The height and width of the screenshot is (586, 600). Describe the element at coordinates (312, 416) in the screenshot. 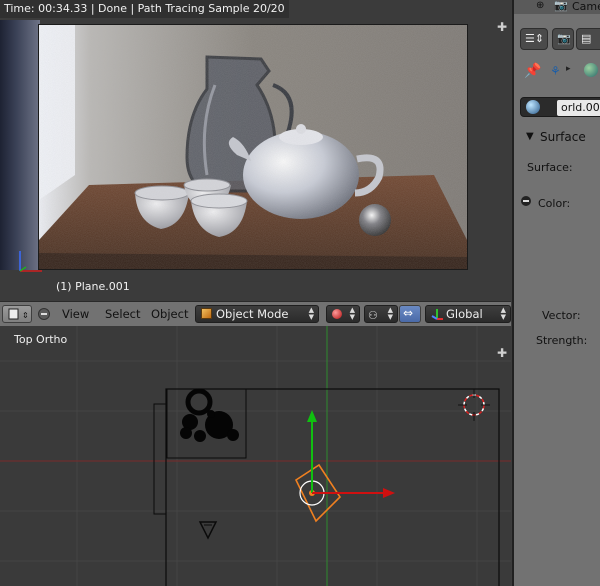

I see `y-arrow-head-icon` at that location.